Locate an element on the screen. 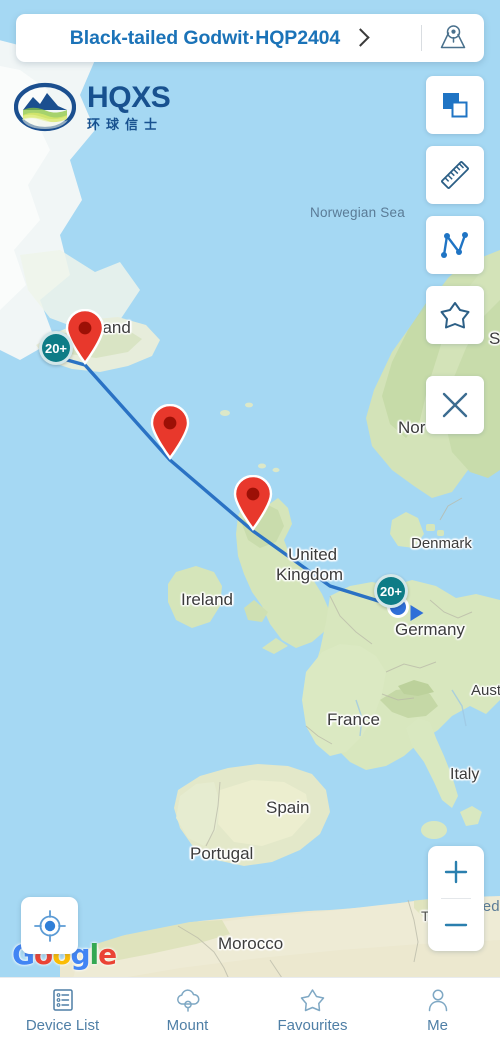 Image resolution: width=500 pixels, height=1043 pixels. locate-me-button is located at coordinates (49, 925).